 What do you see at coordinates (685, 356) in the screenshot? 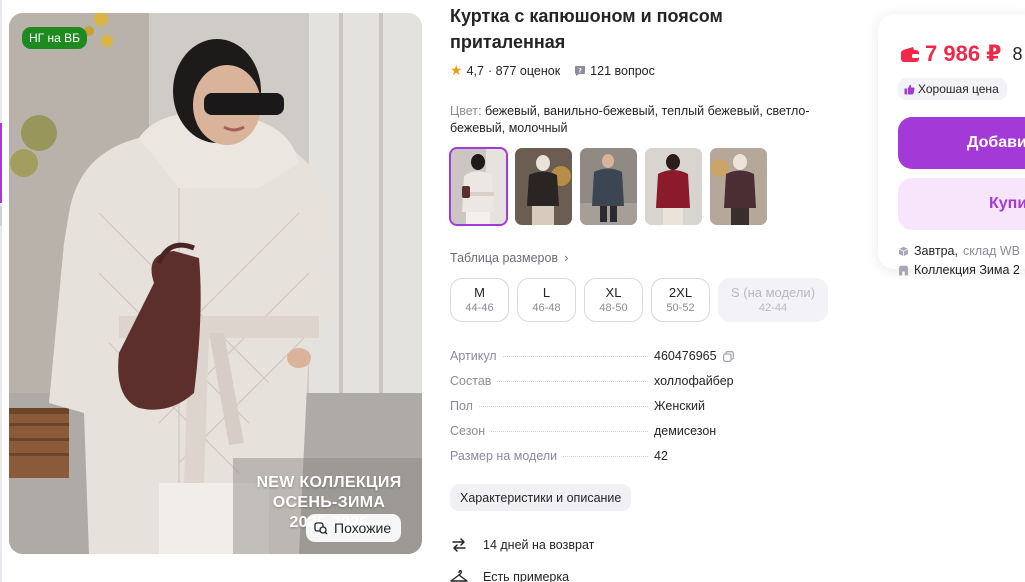
I see `spec-value: 460476965` at bounding box center [685, 356].